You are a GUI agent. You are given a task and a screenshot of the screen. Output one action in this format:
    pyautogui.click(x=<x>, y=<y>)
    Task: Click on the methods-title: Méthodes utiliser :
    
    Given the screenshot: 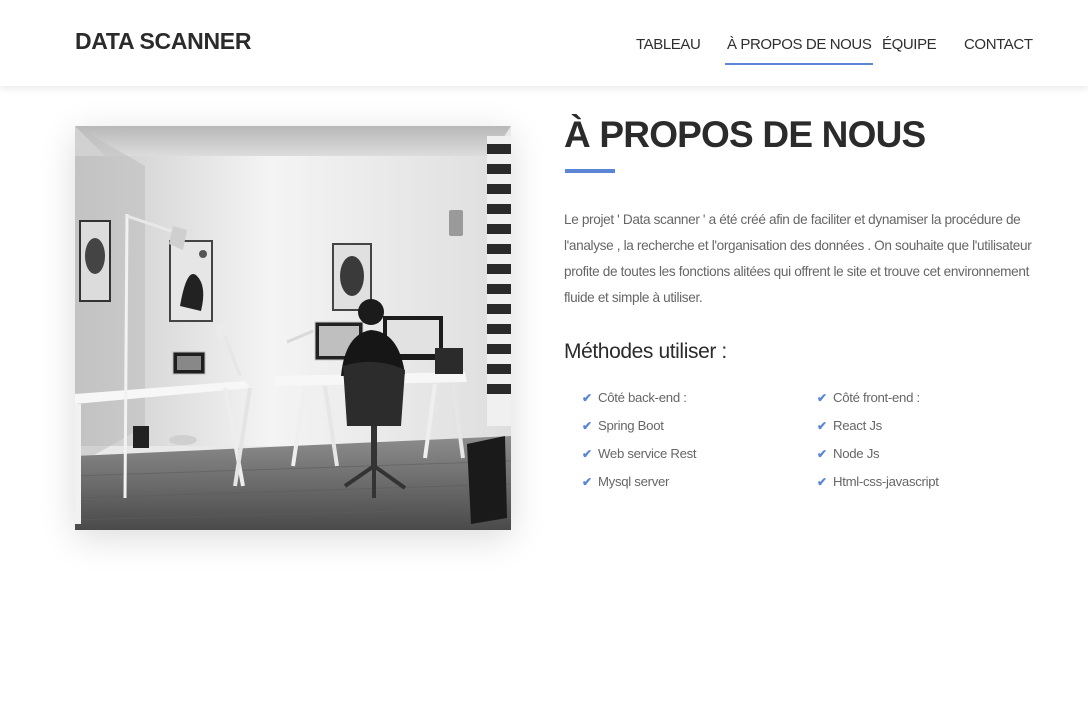 What is the action you would take?
    pyautogui.click(x=645, y=351)
    